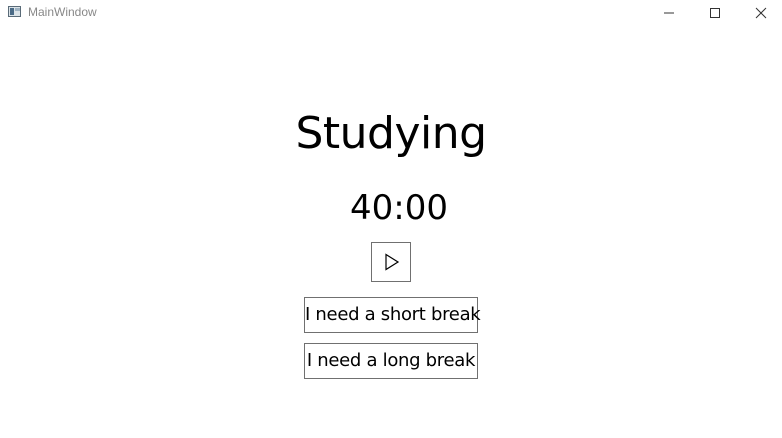  I want to click on play-icon, so click(392, 262).